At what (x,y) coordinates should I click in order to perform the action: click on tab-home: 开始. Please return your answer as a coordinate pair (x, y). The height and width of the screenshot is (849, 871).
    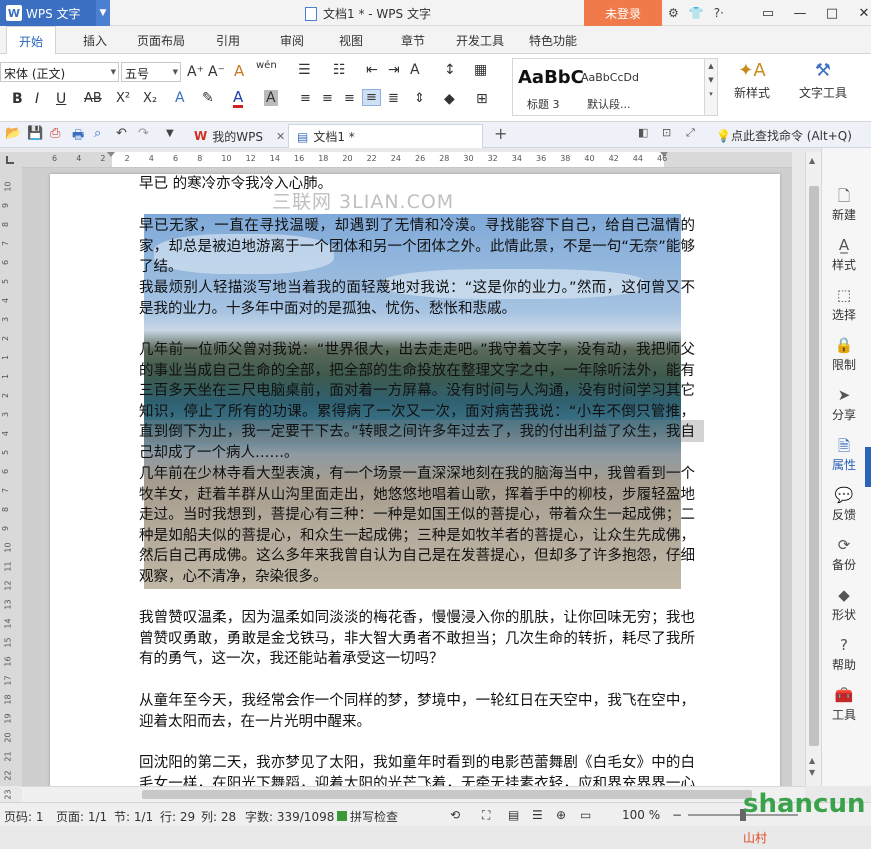
    Looking at the image, I should click on (31, 40).